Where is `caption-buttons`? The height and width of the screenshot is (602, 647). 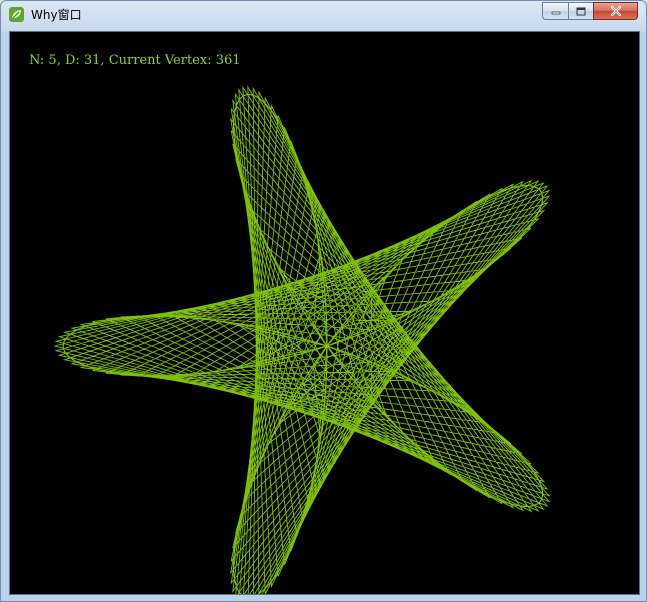
caption-buttons is located at coordinates (590, 11).